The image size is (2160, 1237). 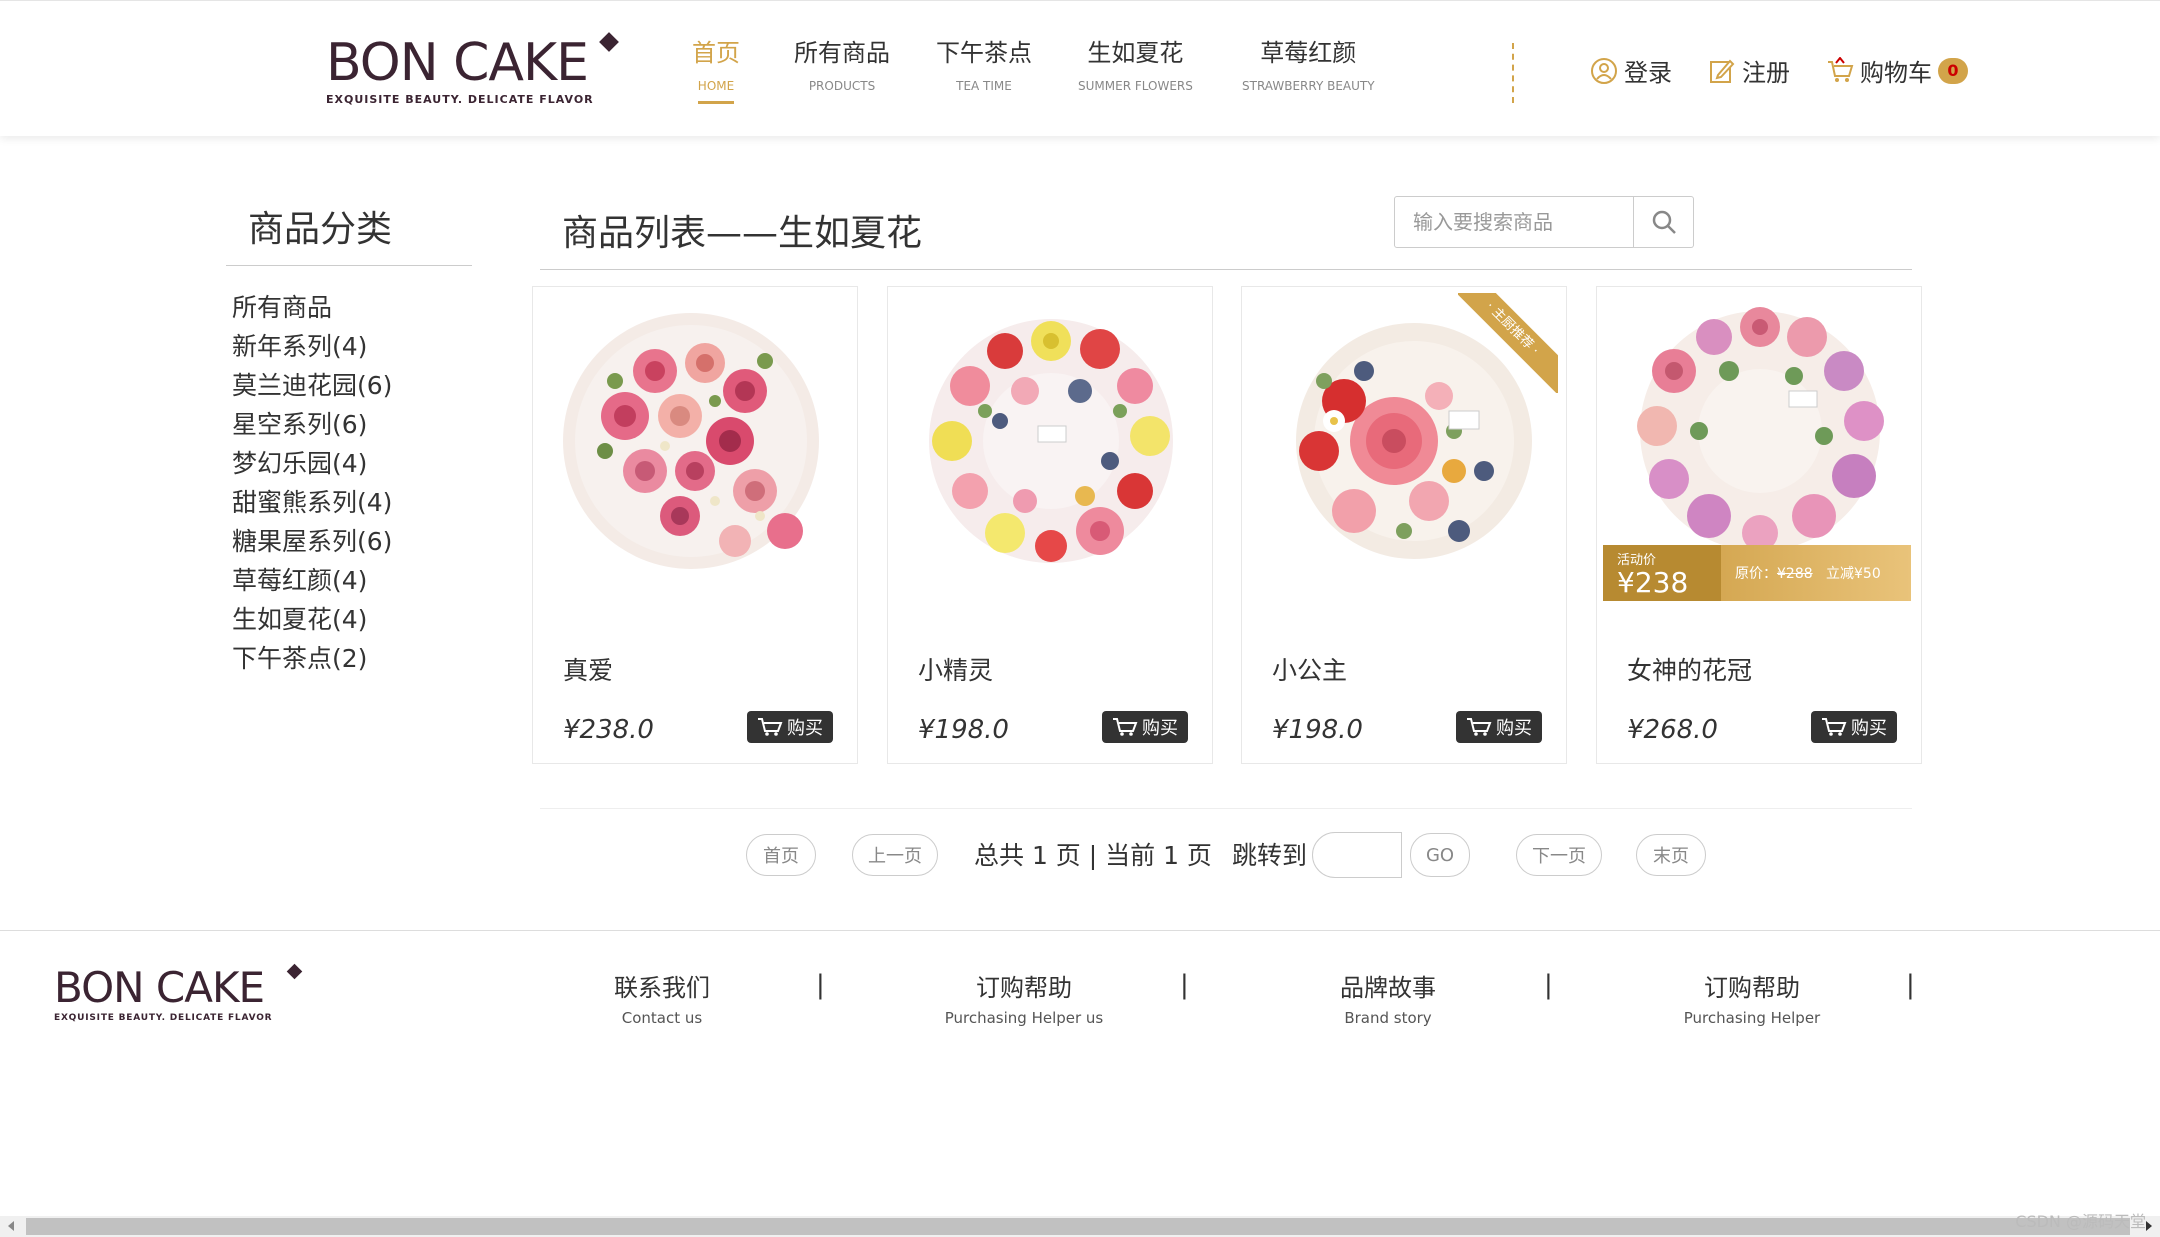 I want to click on nav-products: 所有商品 PRODUCTS, so click(x=842, y=65).